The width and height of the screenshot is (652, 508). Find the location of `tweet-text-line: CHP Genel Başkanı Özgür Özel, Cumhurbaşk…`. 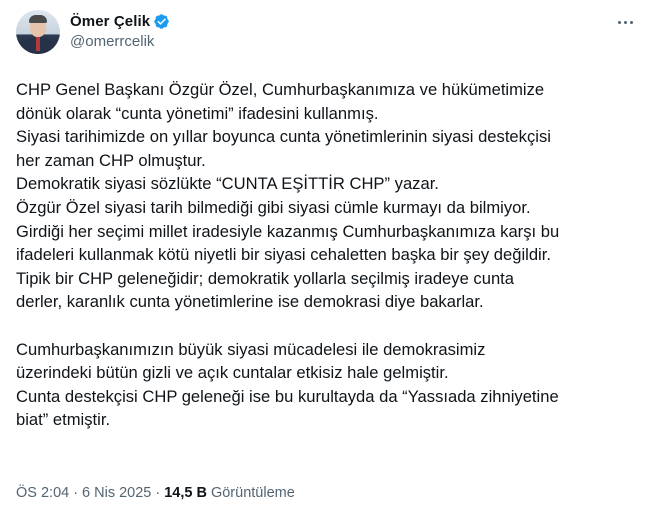

tweet-text-line: CHP Genel Başkanı Özgür Özel, Cumhurbaşk… is located at coordinates (280, 89).